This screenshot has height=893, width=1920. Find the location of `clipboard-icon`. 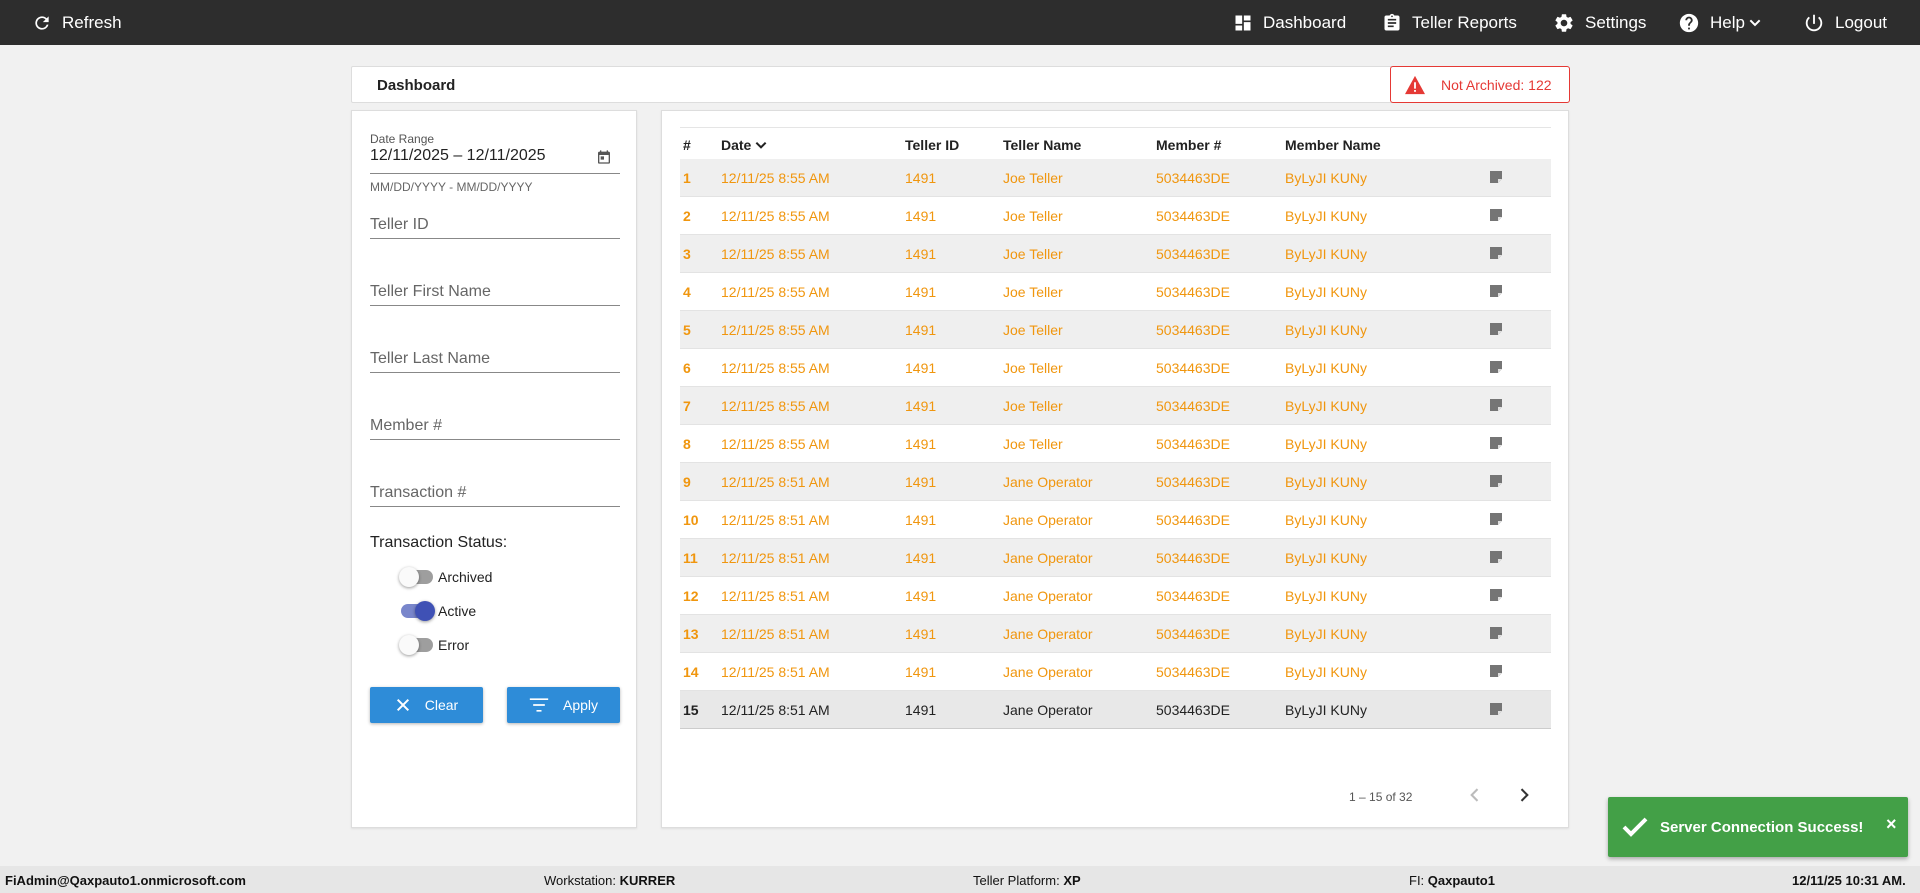

clipboard-icon is located at coordinates (1392, 22).